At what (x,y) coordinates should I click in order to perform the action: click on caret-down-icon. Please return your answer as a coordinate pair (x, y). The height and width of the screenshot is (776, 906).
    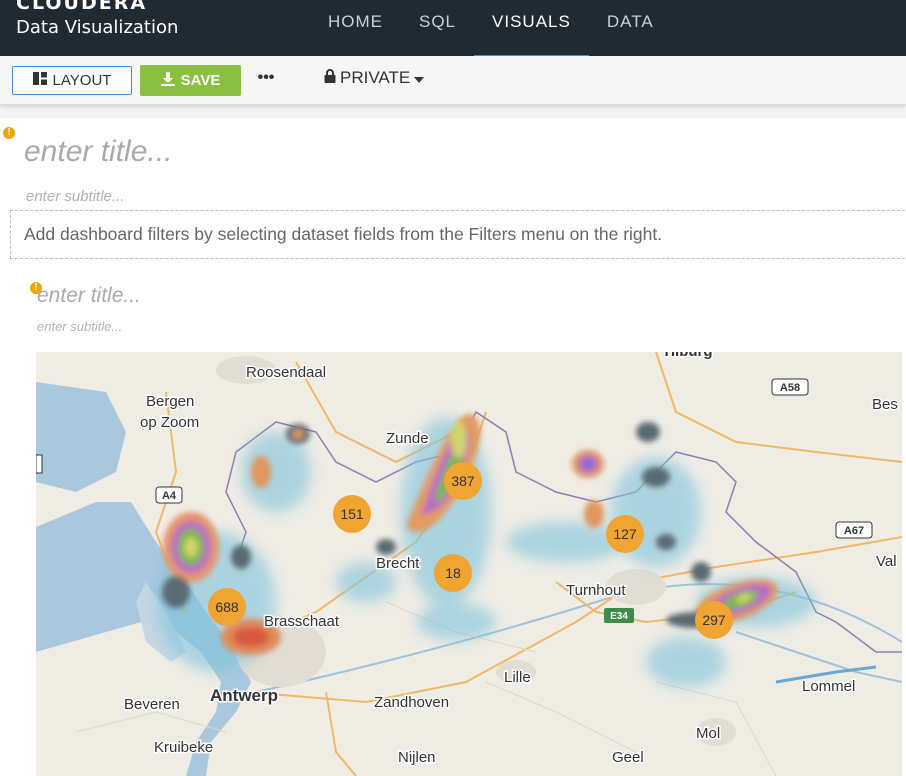
    Looking at the image, I should click on (419, 78).